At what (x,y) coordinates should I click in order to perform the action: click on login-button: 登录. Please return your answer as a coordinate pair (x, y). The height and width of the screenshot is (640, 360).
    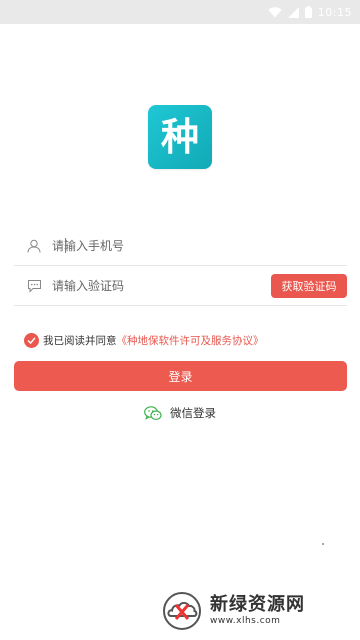
    Looking at the image, I should click on (180, 376).